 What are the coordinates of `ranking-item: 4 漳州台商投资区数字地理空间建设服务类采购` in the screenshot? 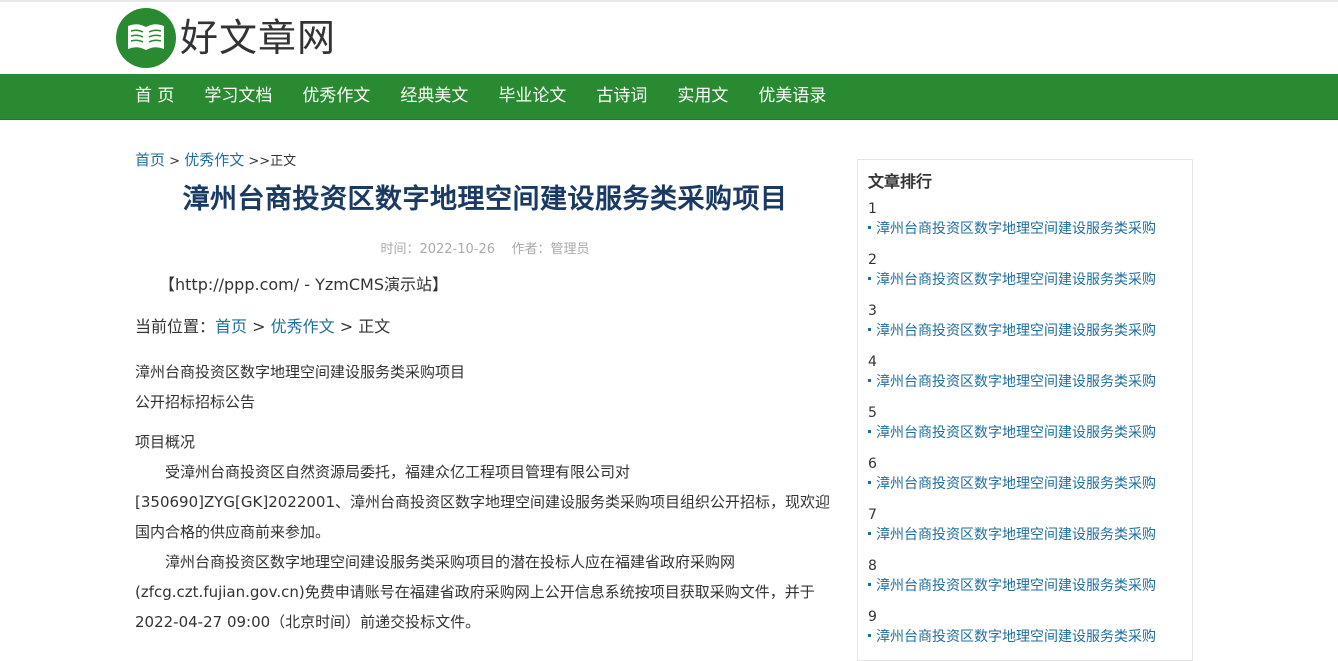 It's located at (1030, 376).